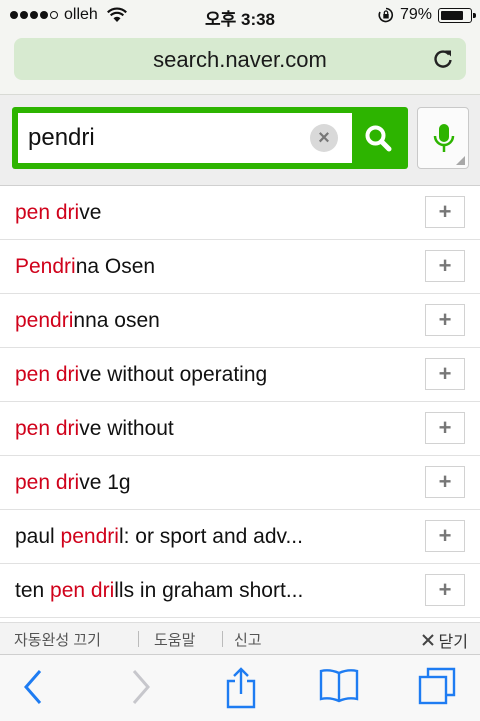 The height and width of the screenshot is (721, 480). Describe the element at coordinates (453, 640) in the screenshot. I see `close-label: 닫기` at that location.